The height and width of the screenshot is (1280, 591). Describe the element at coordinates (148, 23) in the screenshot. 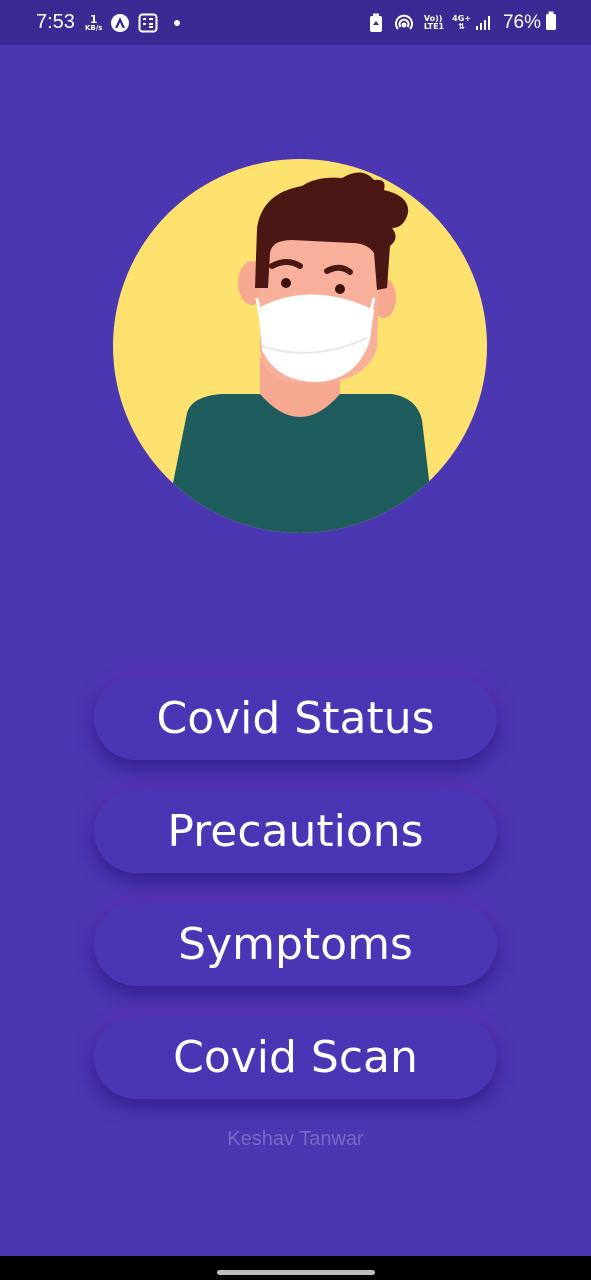

I see `calculator-icon` at that location.